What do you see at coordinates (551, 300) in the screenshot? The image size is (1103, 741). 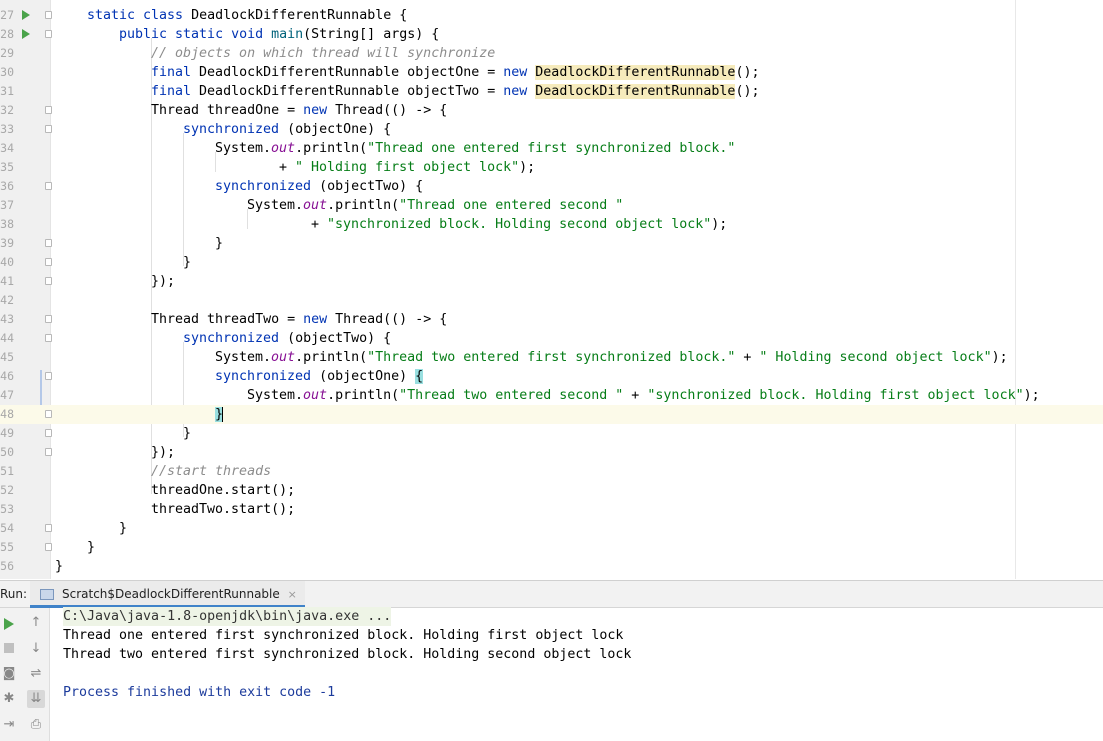 I see `code-line: 42` at bounding box center [551, 300].